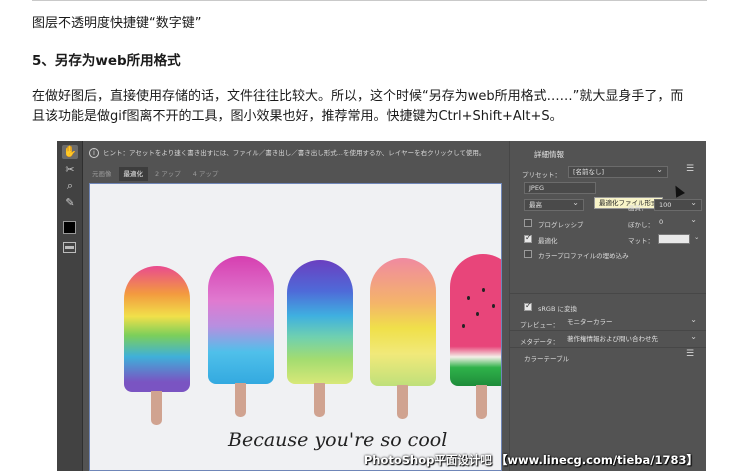 This screenshot has height=471, width=747. Describe the element at coordinates (674, 239) in the screenshot. I see `matte-color-well` at that location.